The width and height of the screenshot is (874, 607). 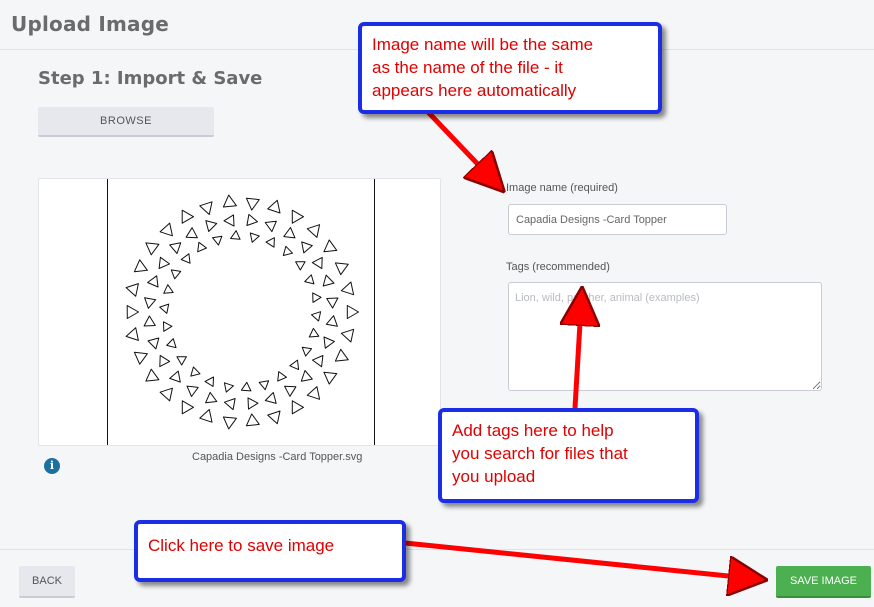 I want to click on triangle-ring-image, so click(x=242, y=312).